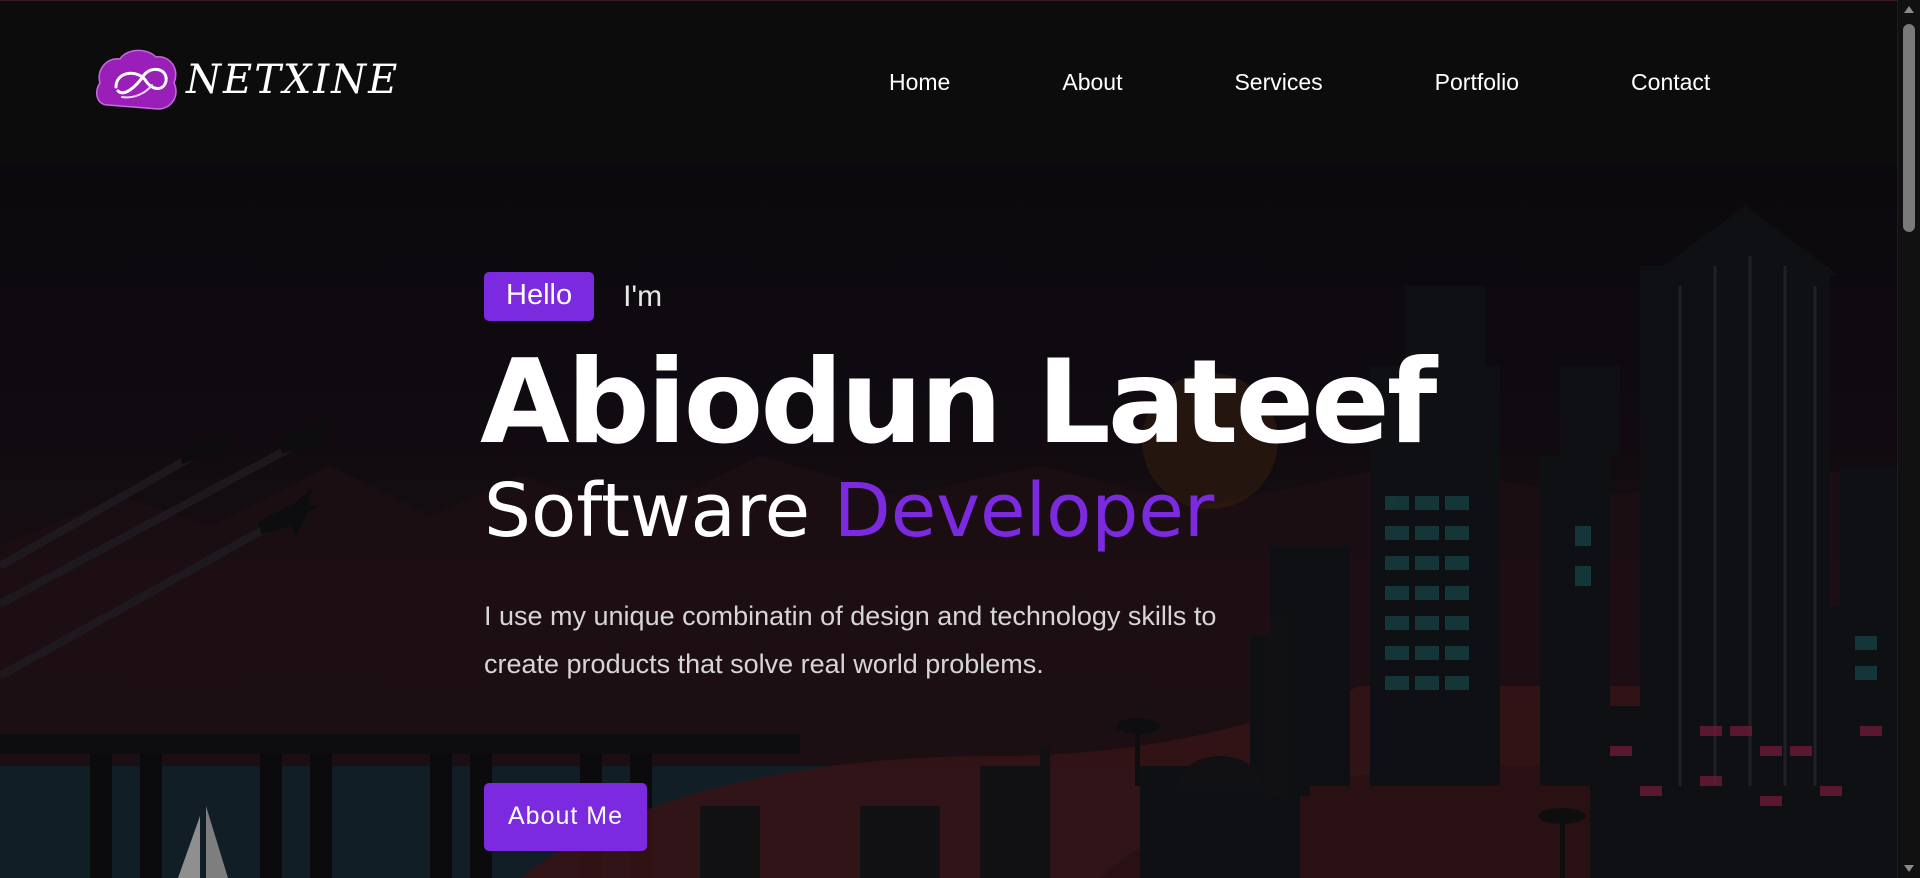  I want to click on logo-cloud-icon, so click(136, 79).